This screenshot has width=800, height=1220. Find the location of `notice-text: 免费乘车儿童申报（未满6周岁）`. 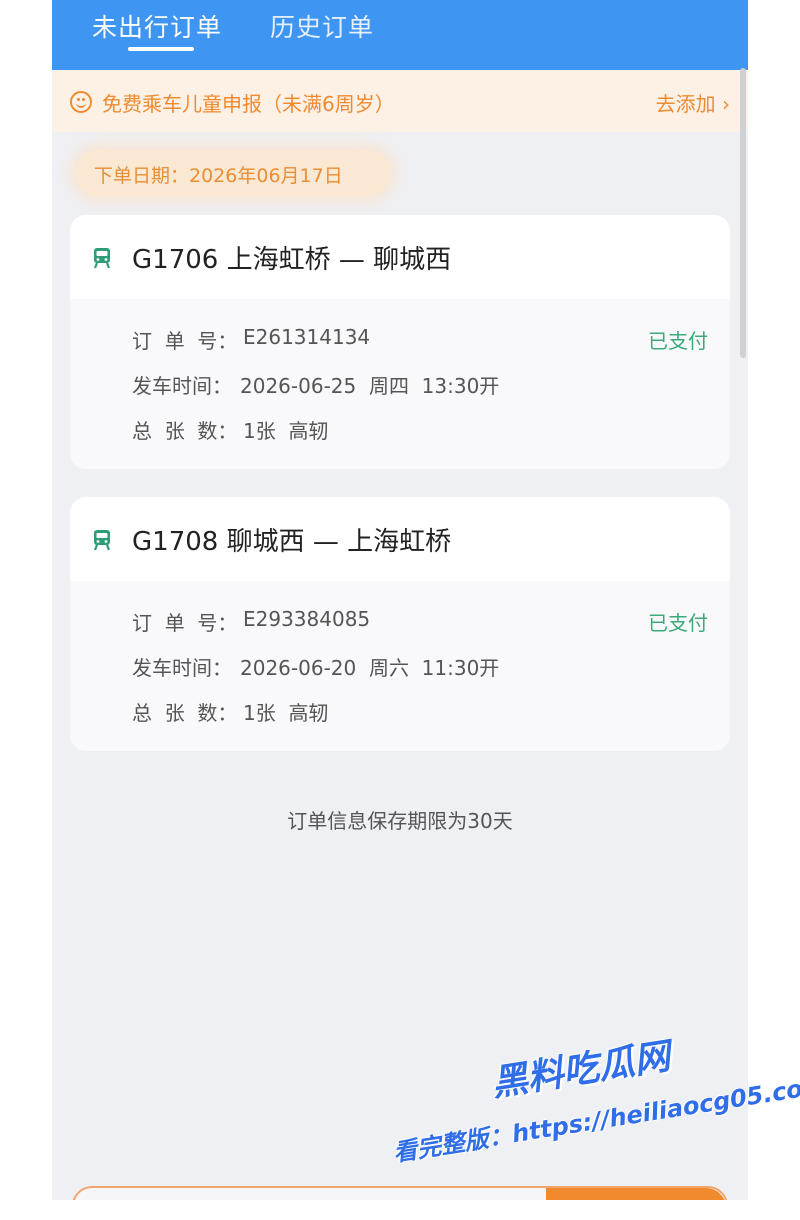

notice-text: 免费乘车儿童申报（未满6周岁） is located at coordinates (248, 104).